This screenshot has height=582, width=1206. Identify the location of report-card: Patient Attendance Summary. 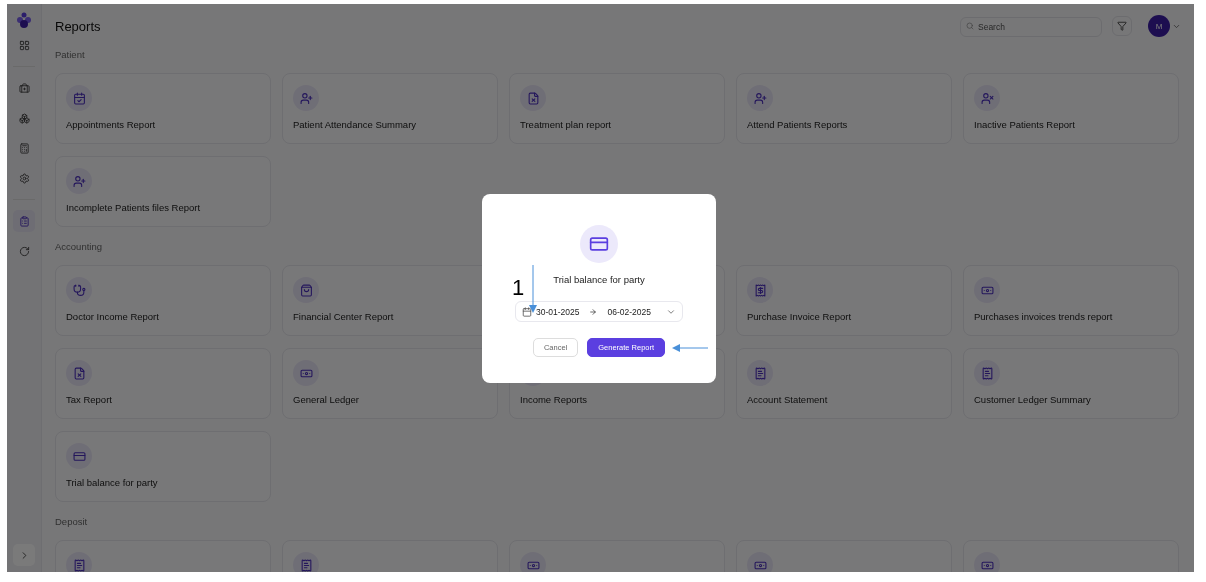
(390, 108).